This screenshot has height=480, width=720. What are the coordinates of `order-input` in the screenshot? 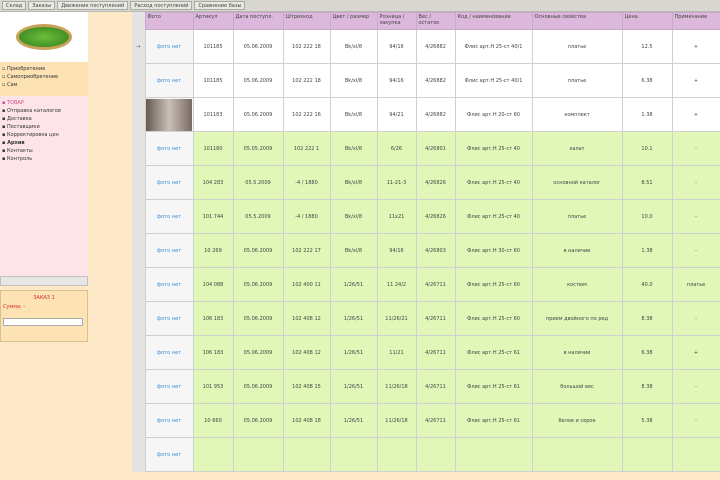 It's located at (43, 322).